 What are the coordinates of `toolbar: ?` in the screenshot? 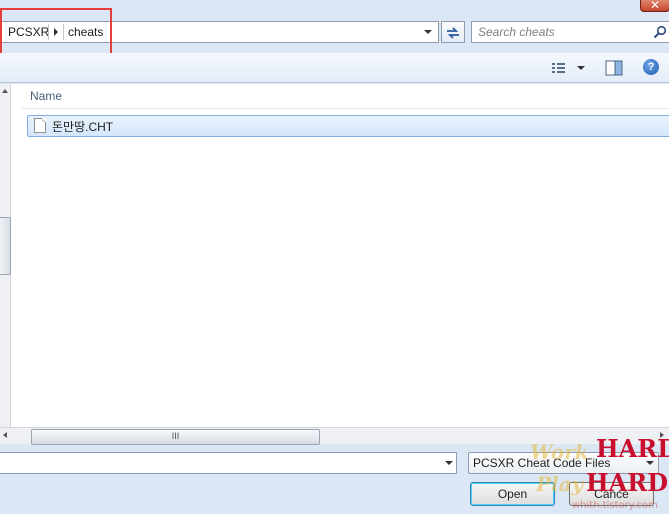 It's located at (334, 68).